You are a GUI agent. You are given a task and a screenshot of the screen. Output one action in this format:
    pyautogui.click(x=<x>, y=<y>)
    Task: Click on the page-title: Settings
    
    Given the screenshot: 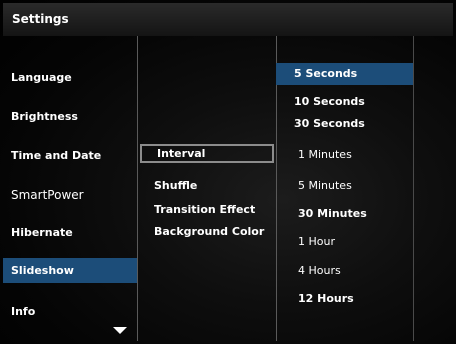 What is the action you would take?
    pyautogui.click(x=40, y=19)
    